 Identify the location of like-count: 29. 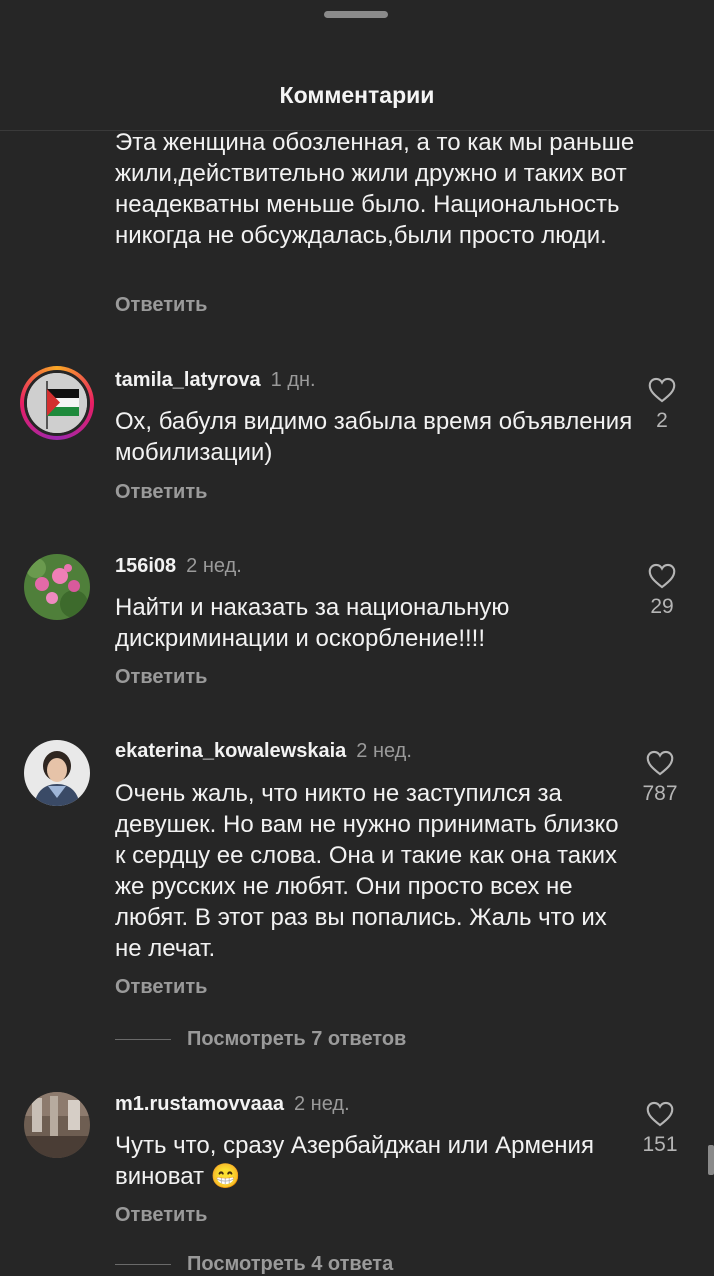
(662, 606).